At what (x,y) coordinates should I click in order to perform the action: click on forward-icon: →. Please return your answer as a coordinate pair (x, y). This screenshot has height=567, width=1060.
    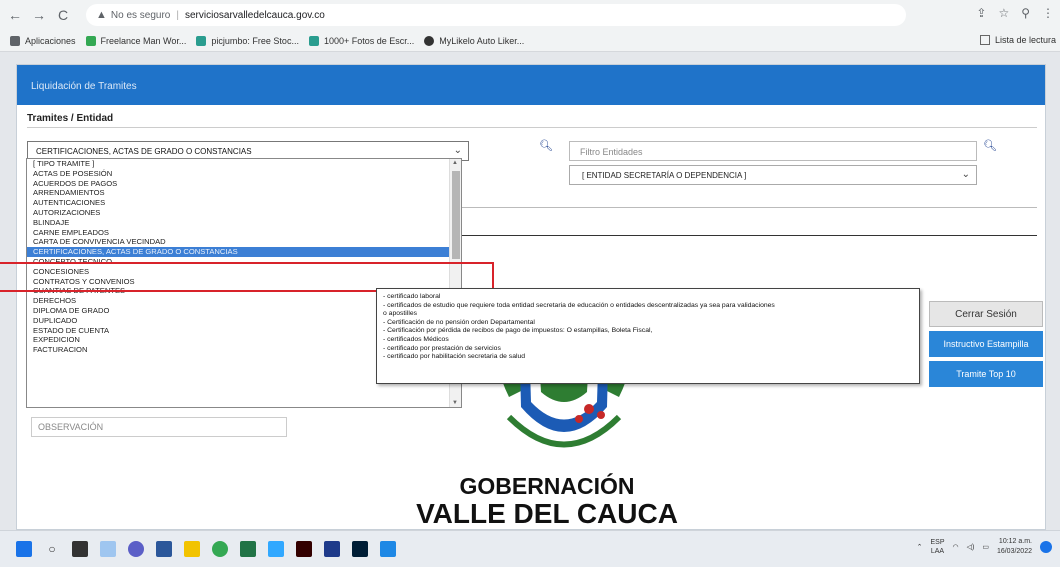
    Looking at the image, I should click on (39, 15).